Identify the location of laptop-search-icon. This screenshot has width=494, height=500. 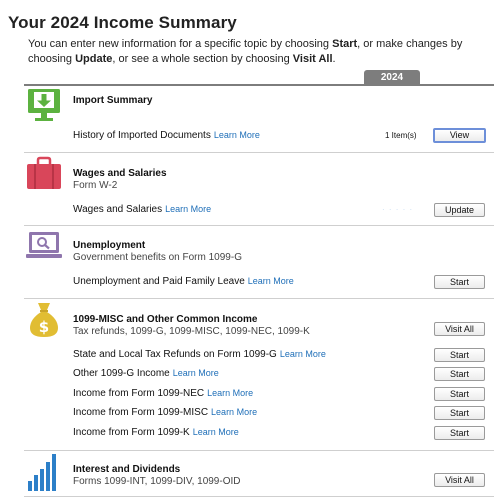
(44, 245).